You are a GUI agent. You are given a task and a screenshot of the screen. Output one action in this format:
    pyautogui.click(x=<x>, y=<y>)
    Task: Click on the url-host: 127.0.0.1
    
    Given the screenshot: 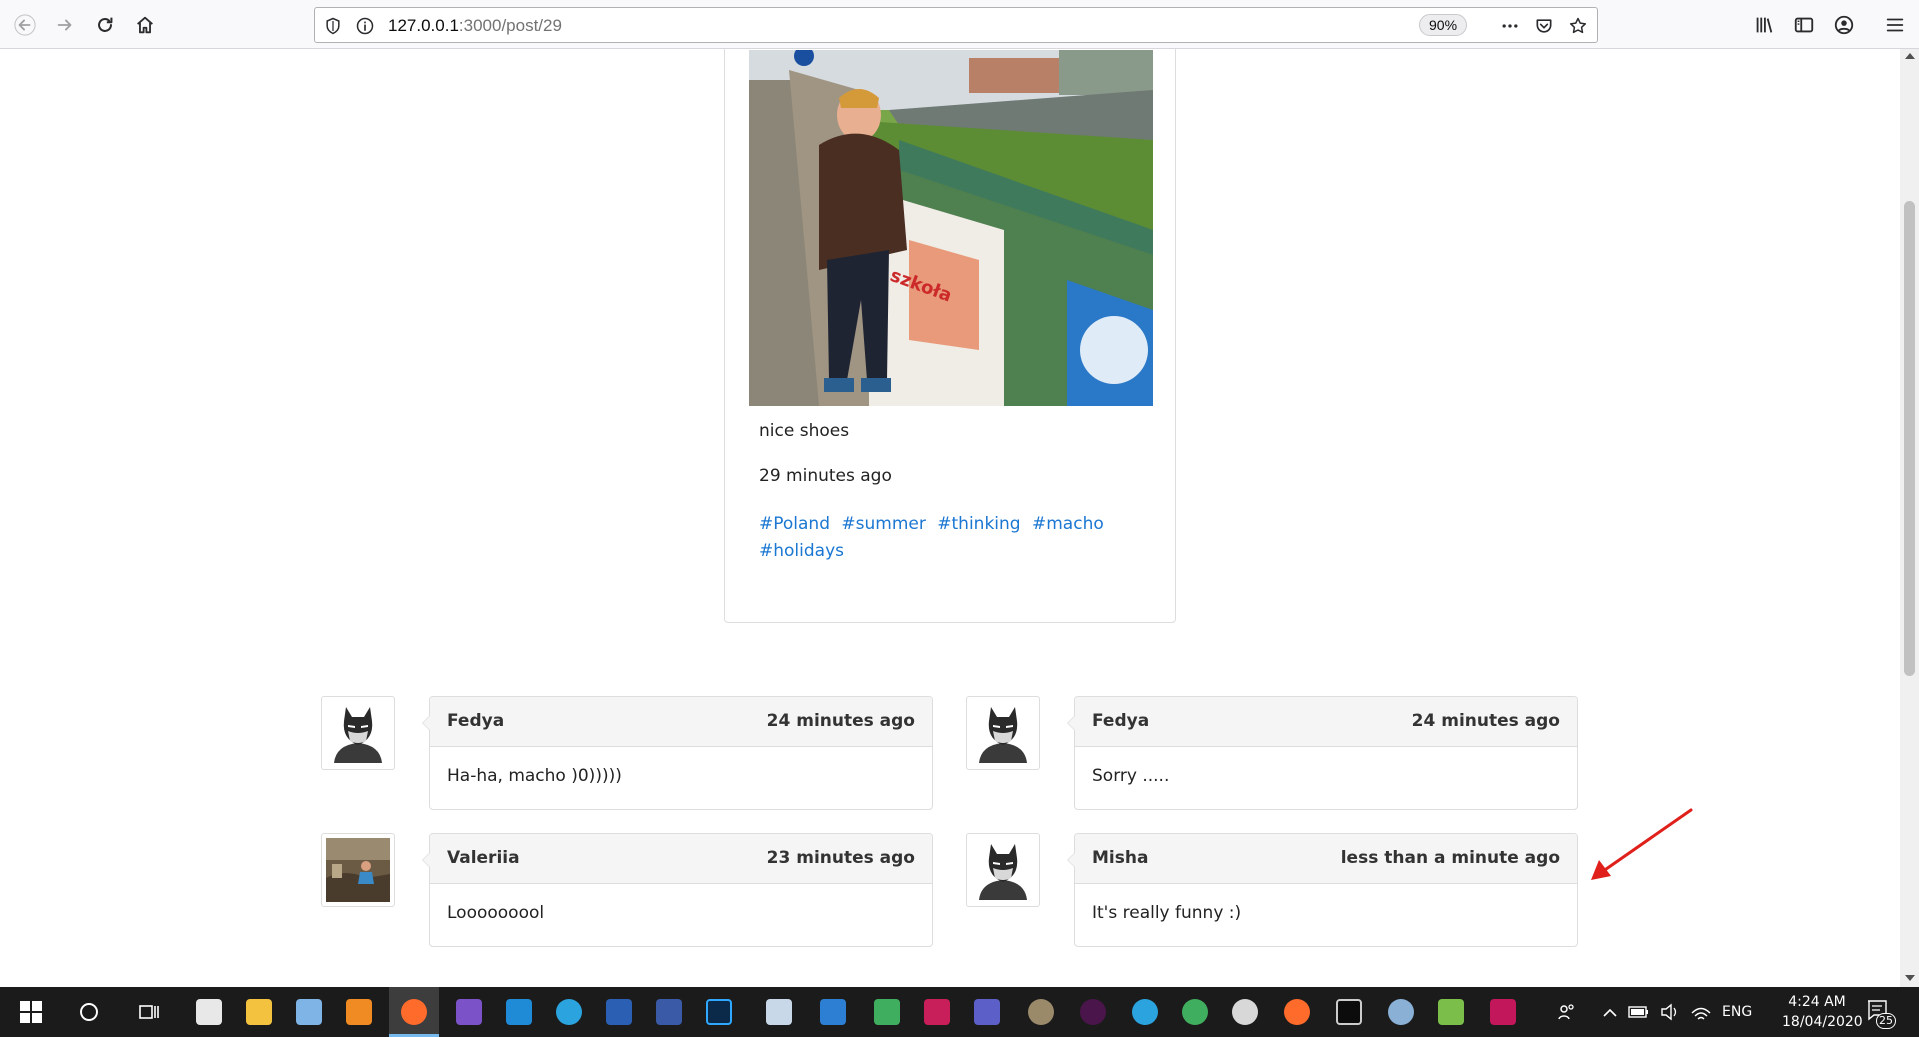 What is the action you would take?
    pyautogui.click(x=423, y=25)
    